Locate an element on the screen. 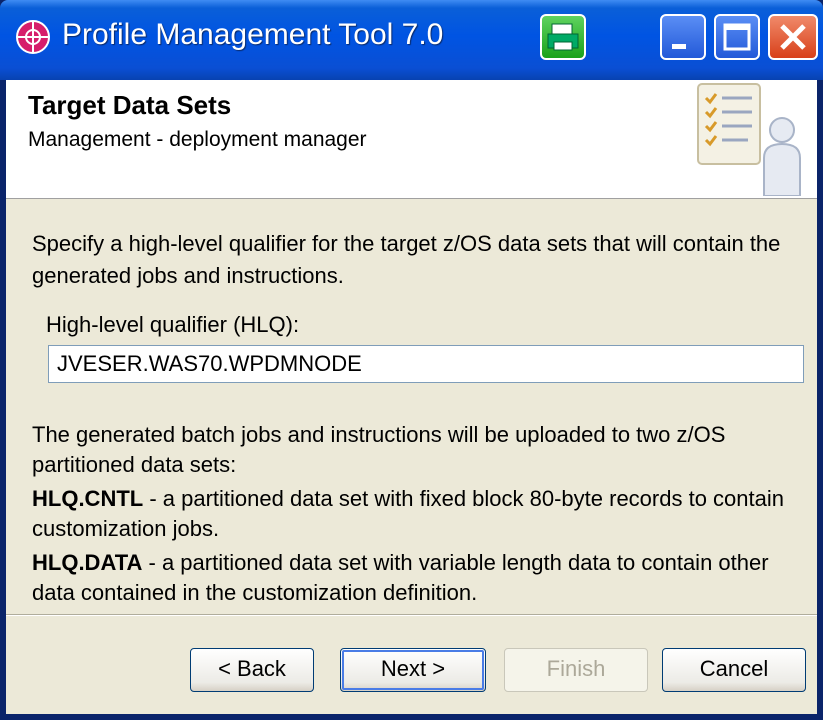  close-button is located at coordinates (793, 37).